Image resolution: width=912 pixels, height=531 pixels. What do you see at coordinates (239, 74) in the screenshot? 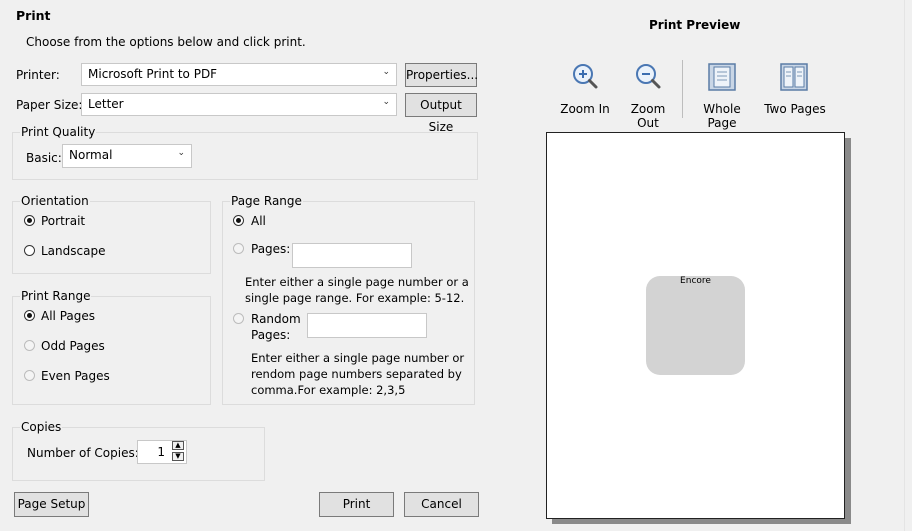
I see `printer-select: Microsoft Print to PDF ⌄` at bounding box center [239, 74].